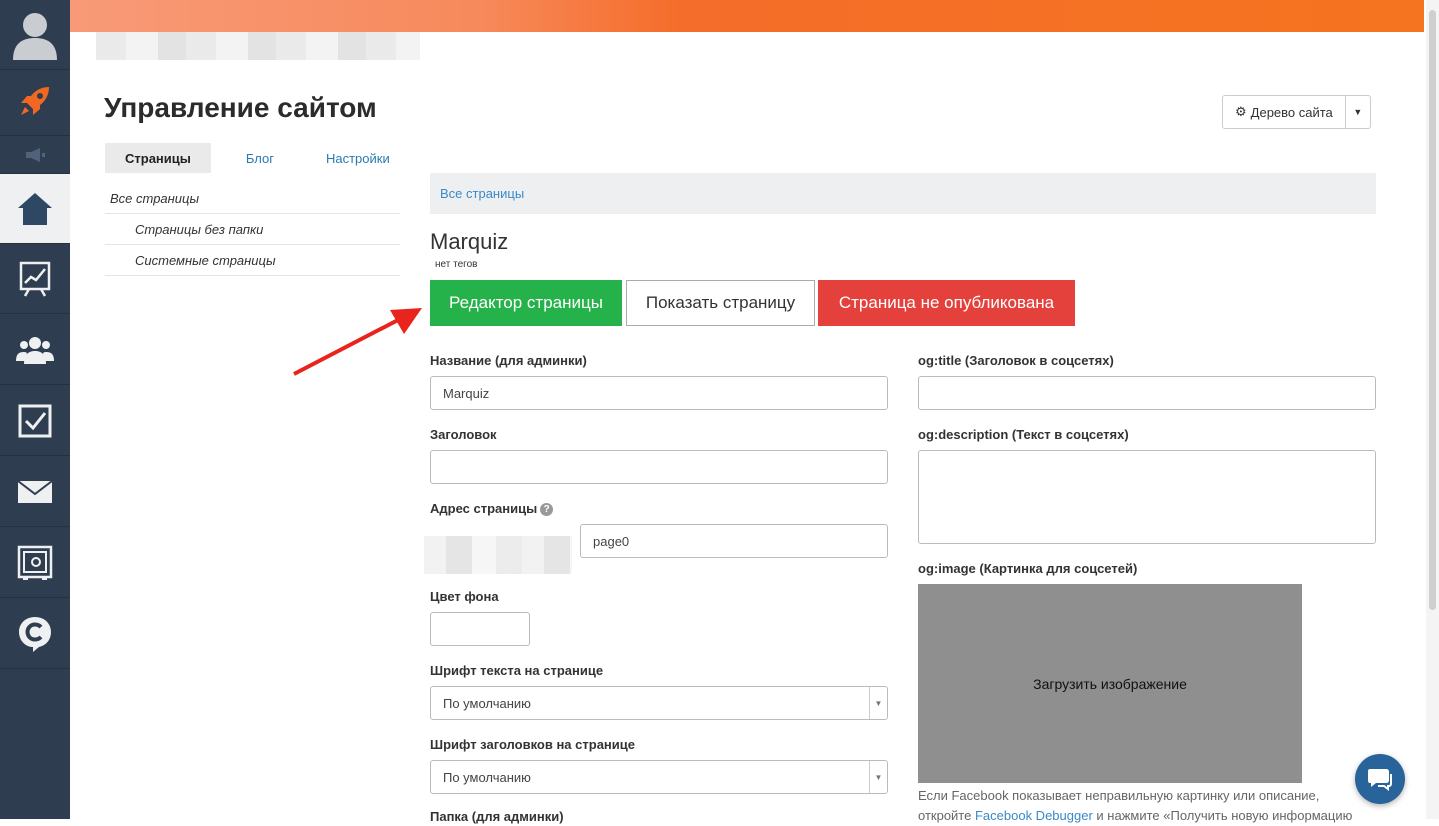 Image resolution: width=1439 pixels, height=826 pixels. I want to click on tree-item-system: Системные страницы, so click(252, 260).